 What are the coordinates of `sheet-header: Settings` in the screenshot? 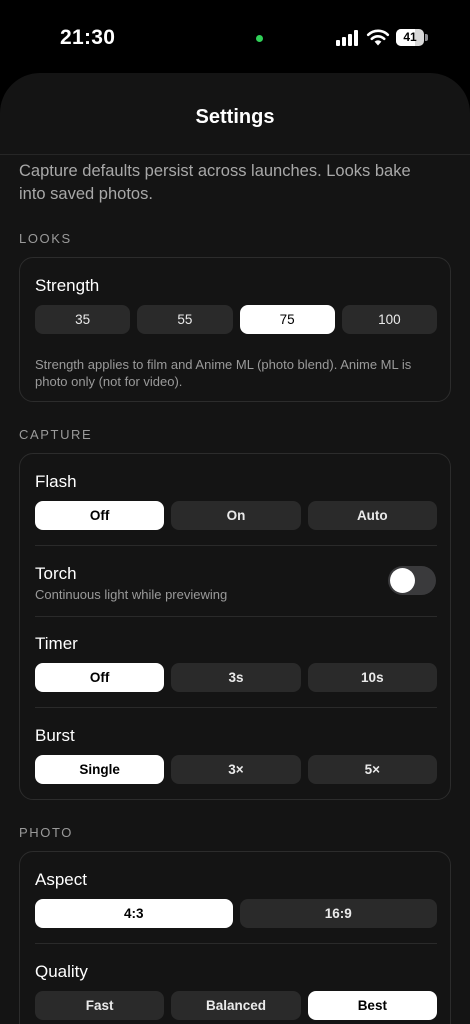 It's located at (235, 114).